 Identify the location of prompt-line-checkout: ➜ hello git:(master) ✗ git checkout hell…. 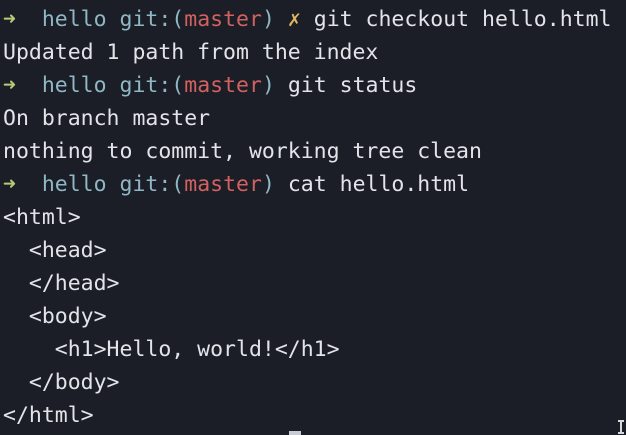
(307, 19).